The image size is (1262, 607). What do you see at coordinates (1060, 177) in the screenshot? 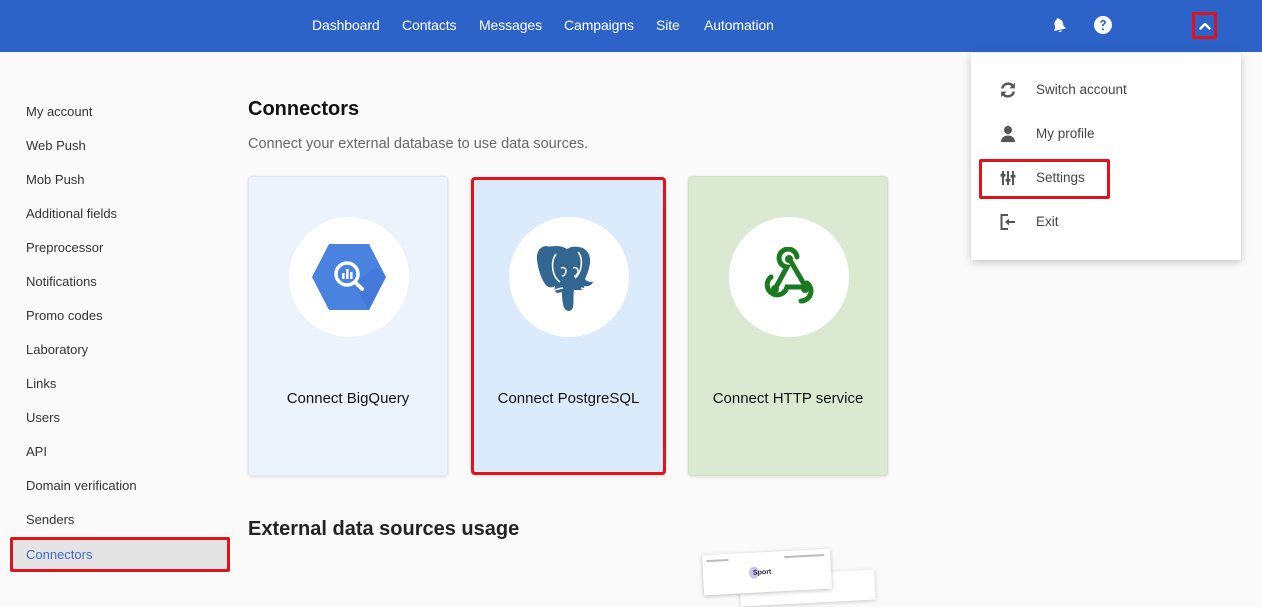
I see `menu-item-label: Settings` at bounding box center [1060, 177].